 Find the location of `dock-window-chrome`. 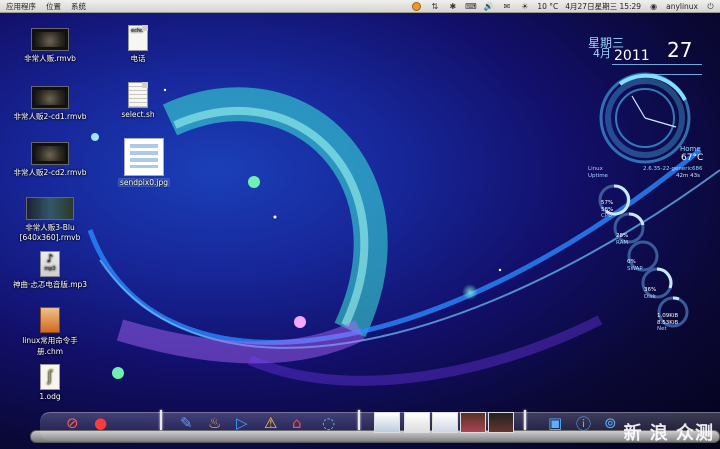

dock-window-chrome is located at coordinates (387, 422).